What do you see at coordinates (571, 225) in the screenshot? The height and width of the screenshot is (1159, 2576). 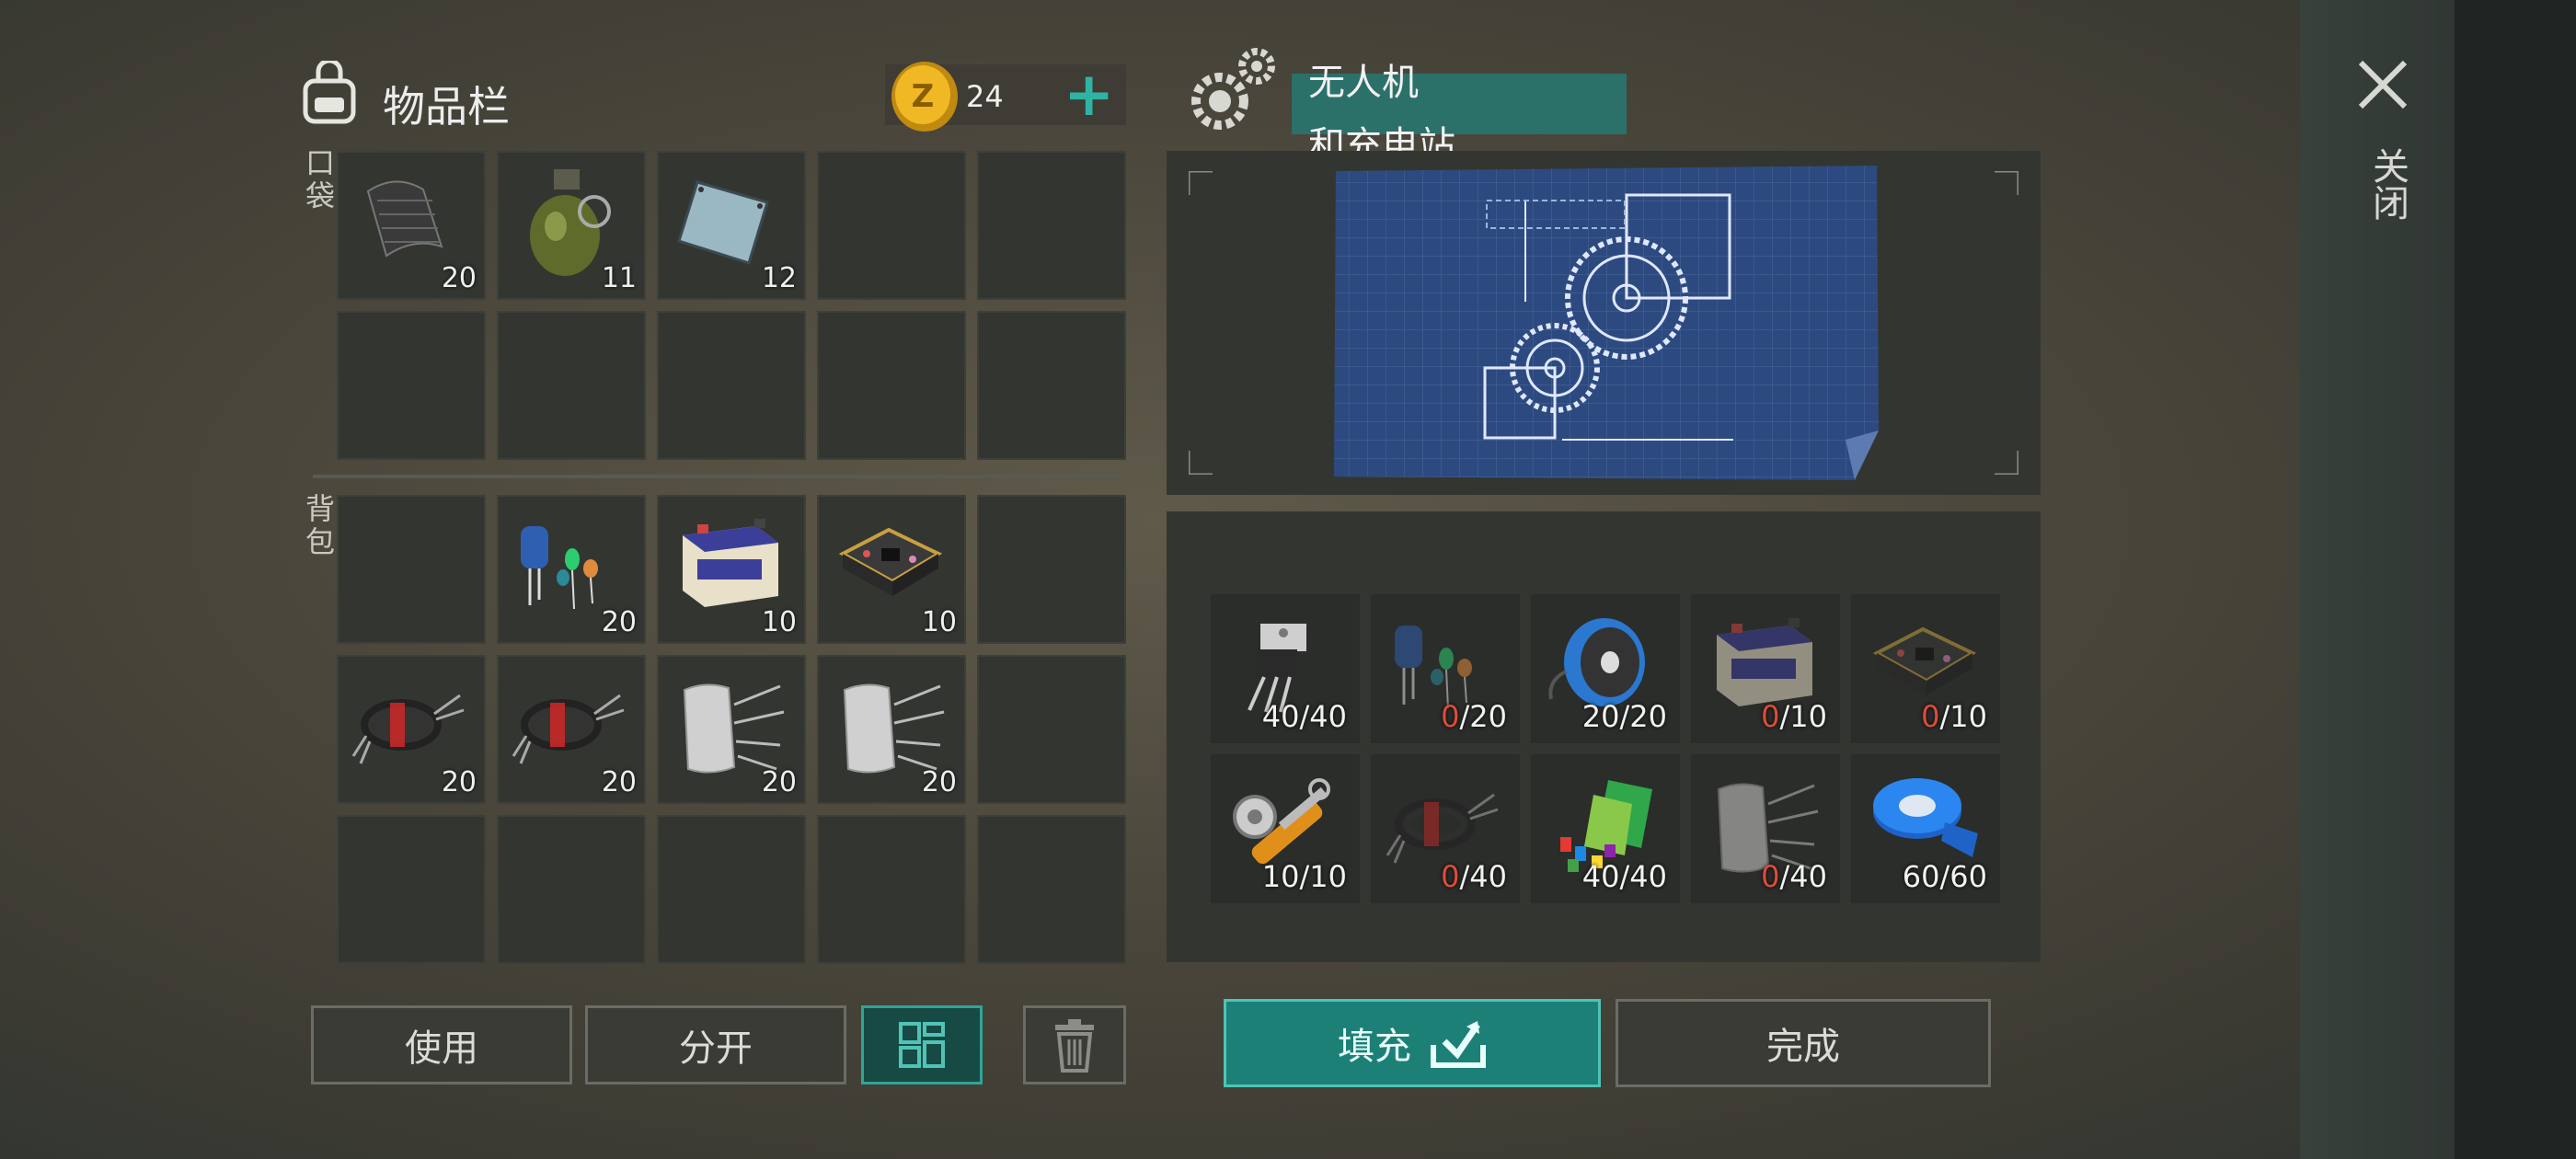 I see `pocket-slot: 11` at bounding box center [571, 225].